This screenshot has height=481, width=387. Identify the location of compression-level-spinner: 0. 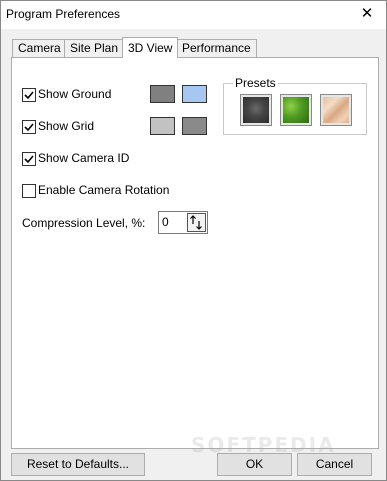
(183, 222).